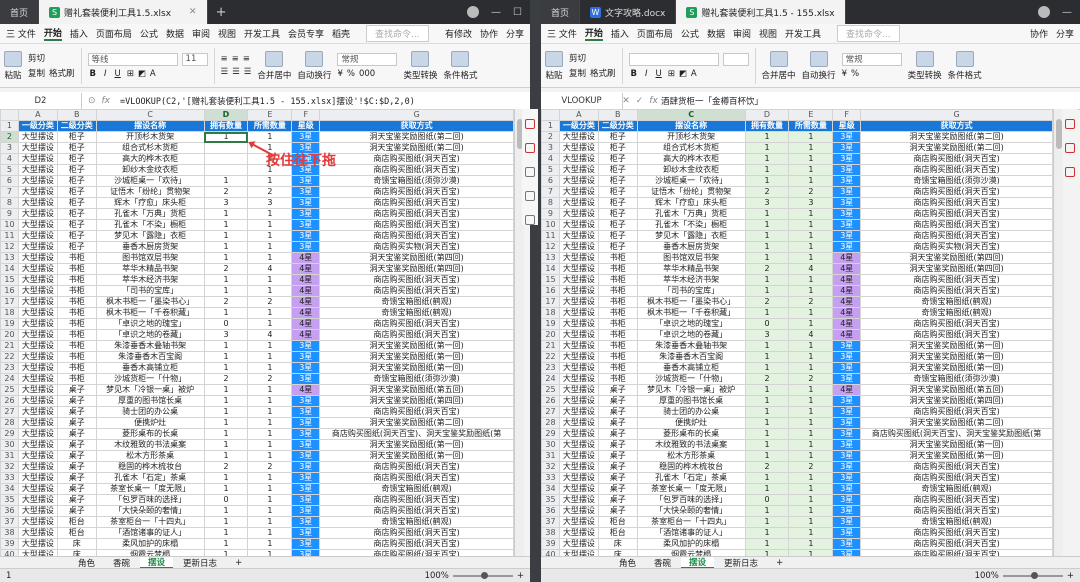  I want to click on cell: 孔雀木「石定」茶桌, so click(150, 478).